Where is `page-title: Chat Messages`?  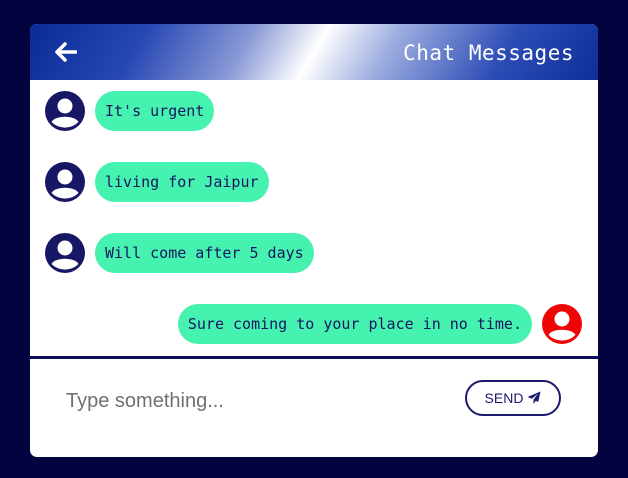
page-title: Chat Messages is located at coordinates (488, 53).